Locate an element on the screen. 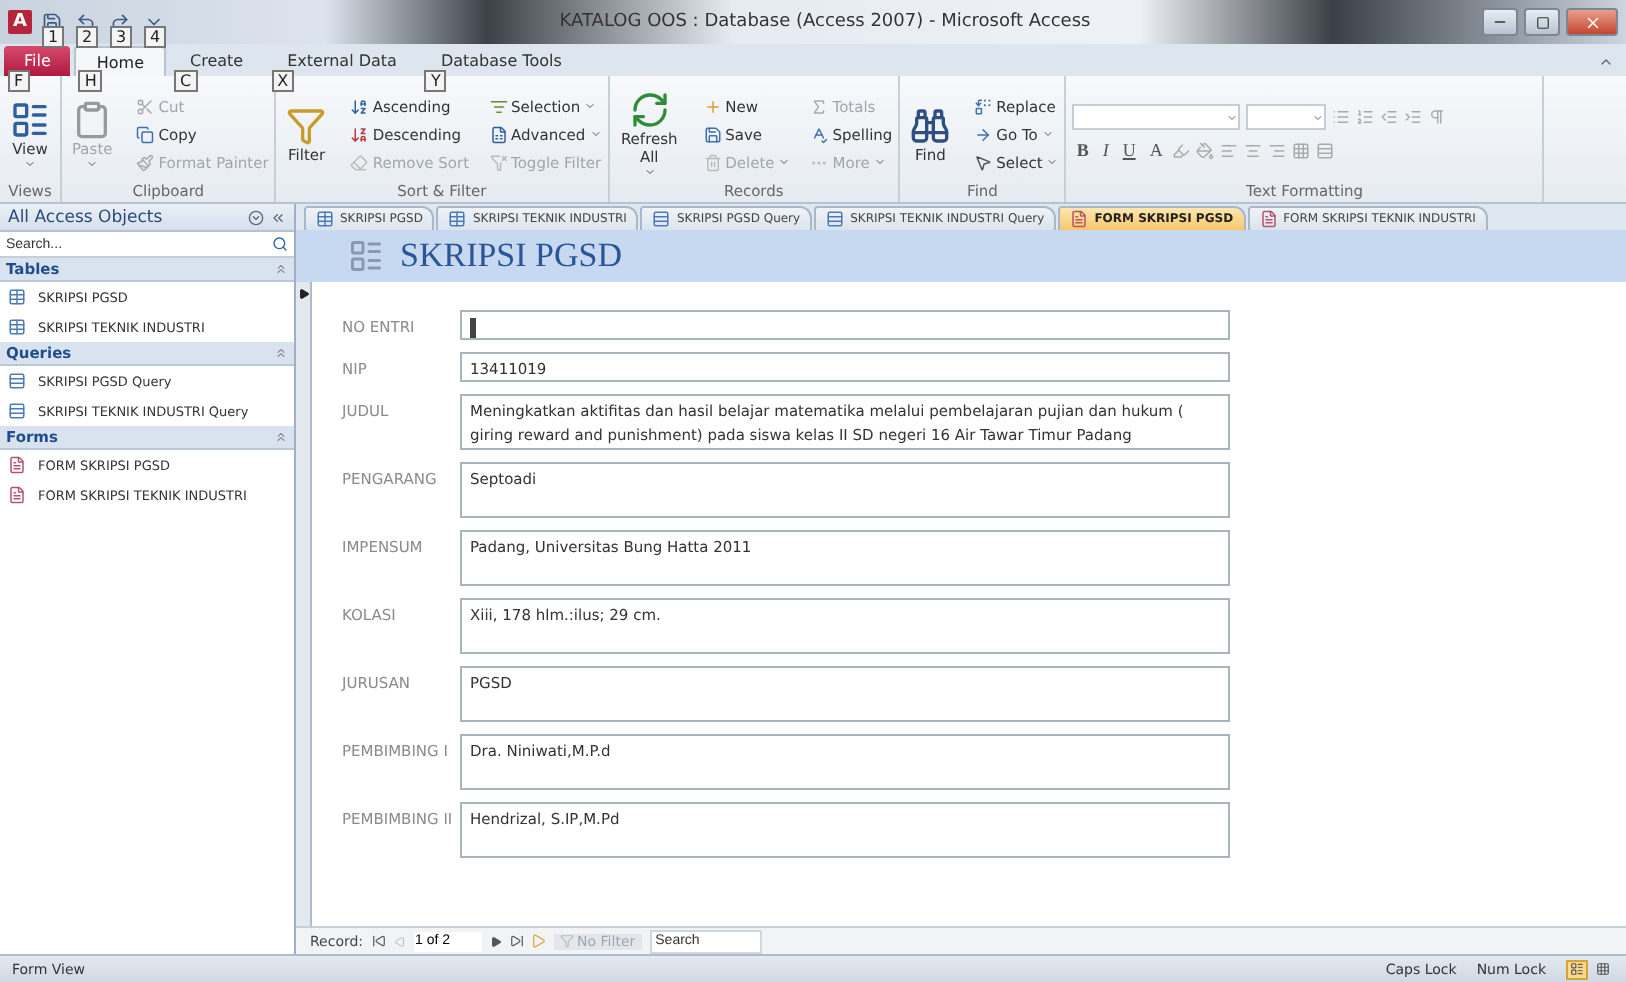 The height and width of the screenshot is (982, 1626). maximize-button is located at coordinates (1542, 22).